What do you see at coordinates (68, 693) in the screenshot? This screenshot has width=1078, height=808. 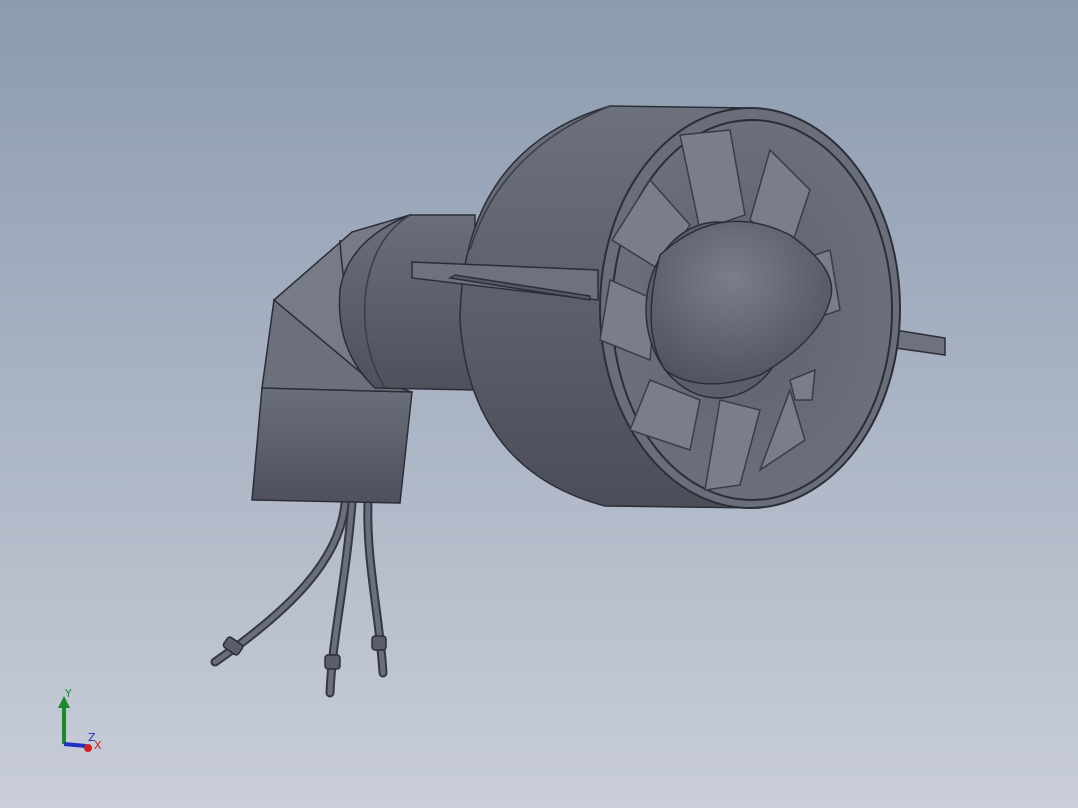 I see `y-axis-label: Y` at bounding box center [68, 693].